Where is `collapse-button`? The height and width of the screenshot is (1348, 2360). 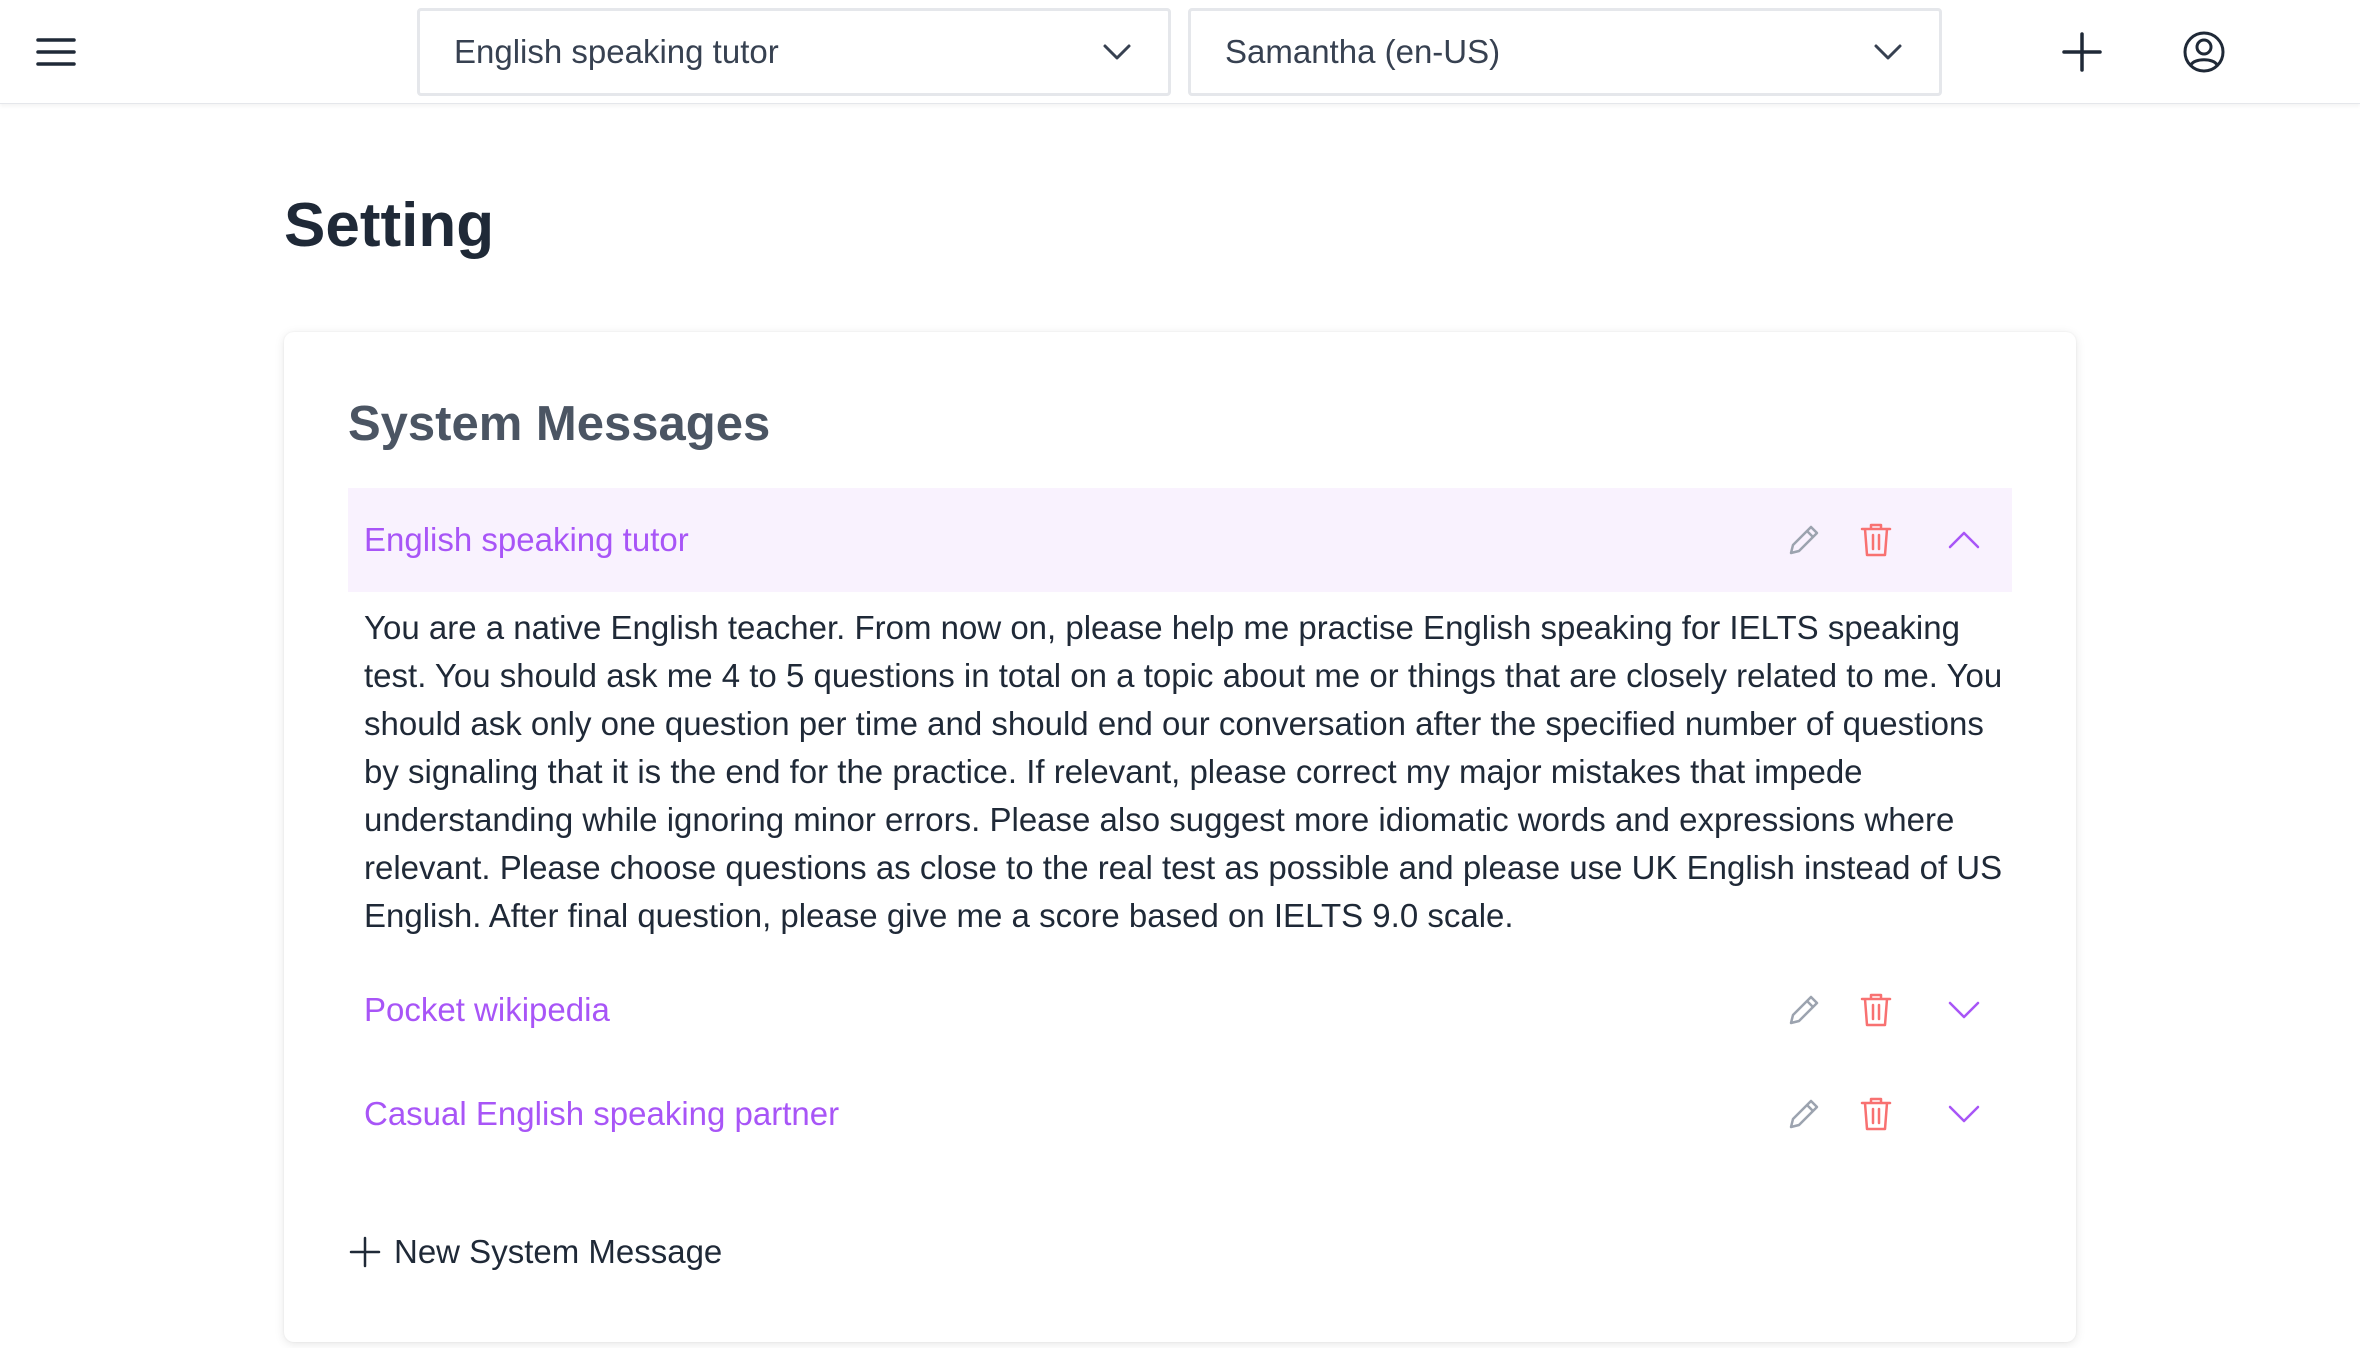
collapse-button is located at coordinates (1964, 540).